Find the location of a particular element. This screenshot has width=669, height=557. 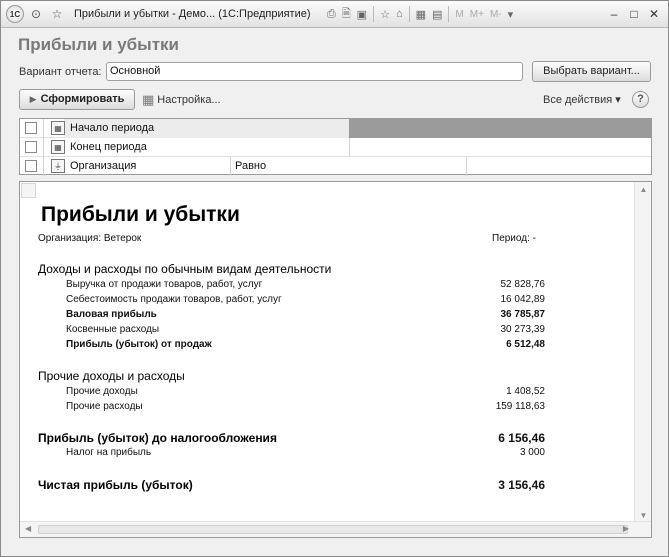

vertical-scrollbar: ▲ ▼ is located at coordinates (642, 352).